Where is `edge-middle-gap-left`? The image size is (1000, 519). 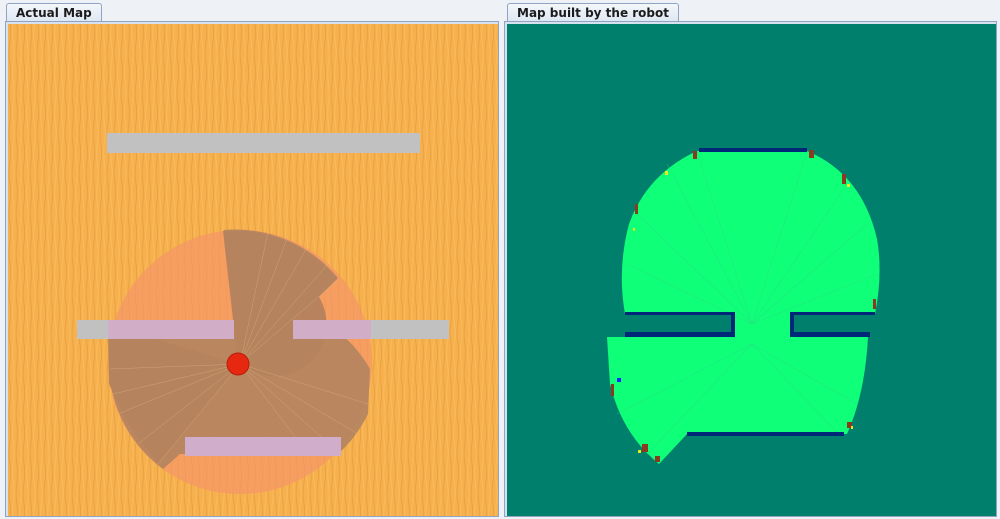 edge-middle-gap-left is located at coordinates (733, 325).